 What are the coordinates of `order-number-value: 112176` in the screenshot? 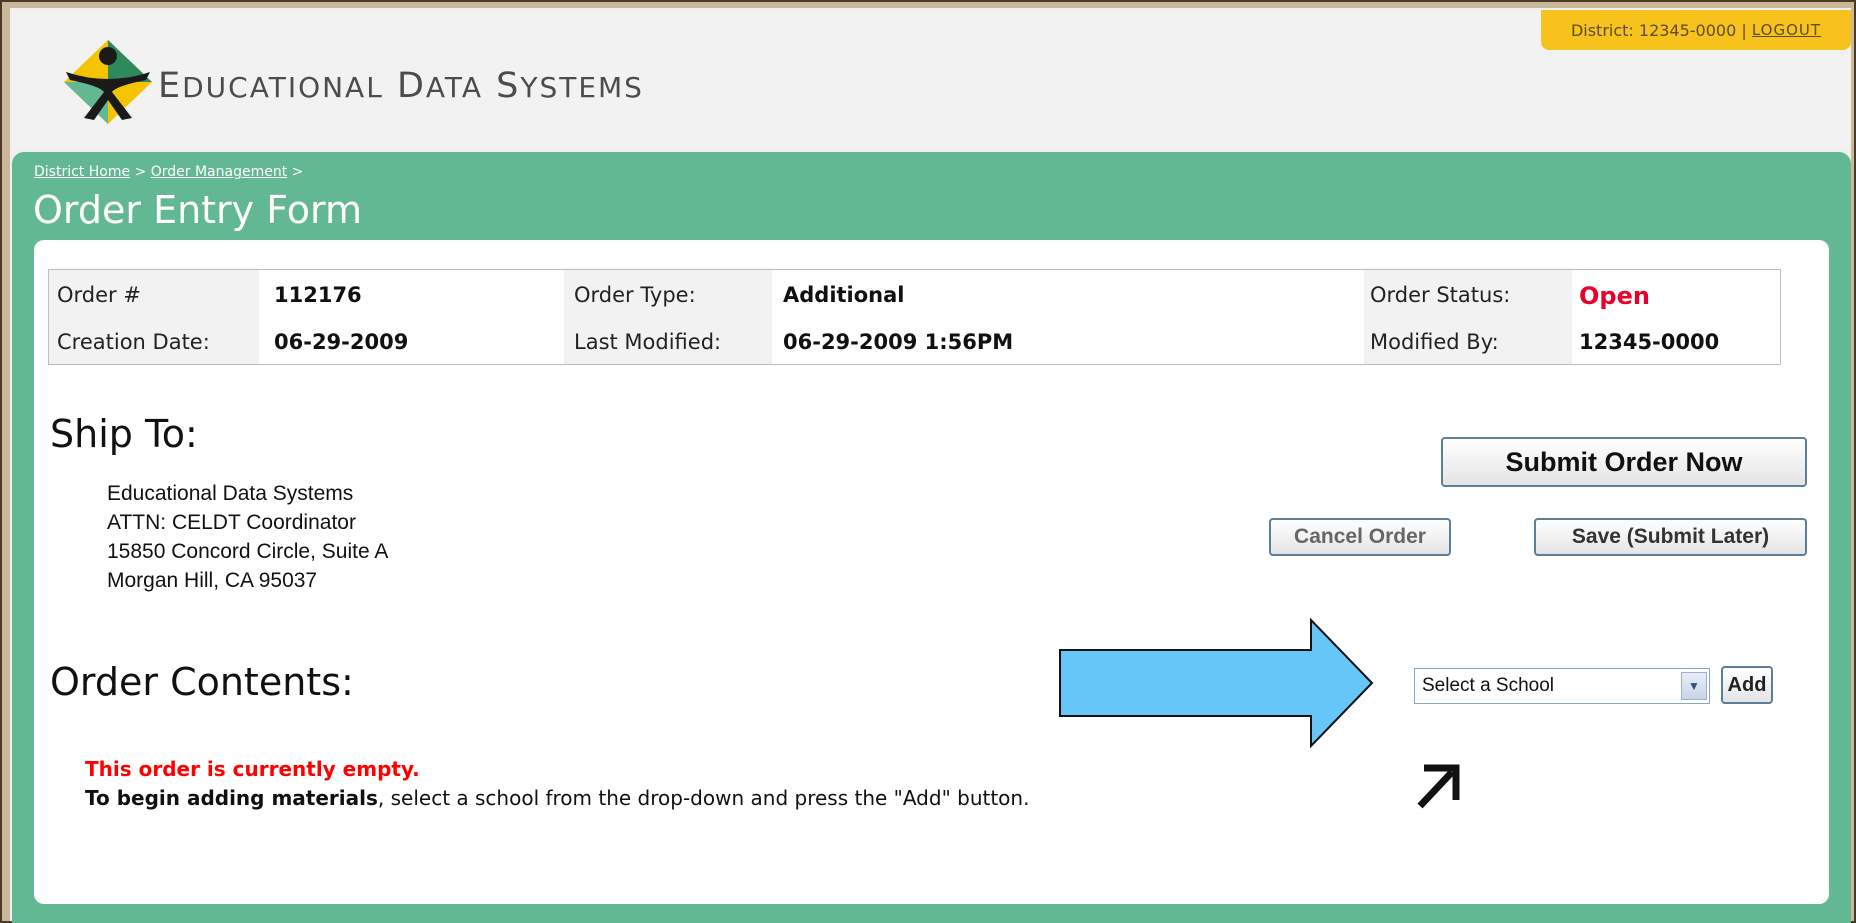 It's located at (318, 295).